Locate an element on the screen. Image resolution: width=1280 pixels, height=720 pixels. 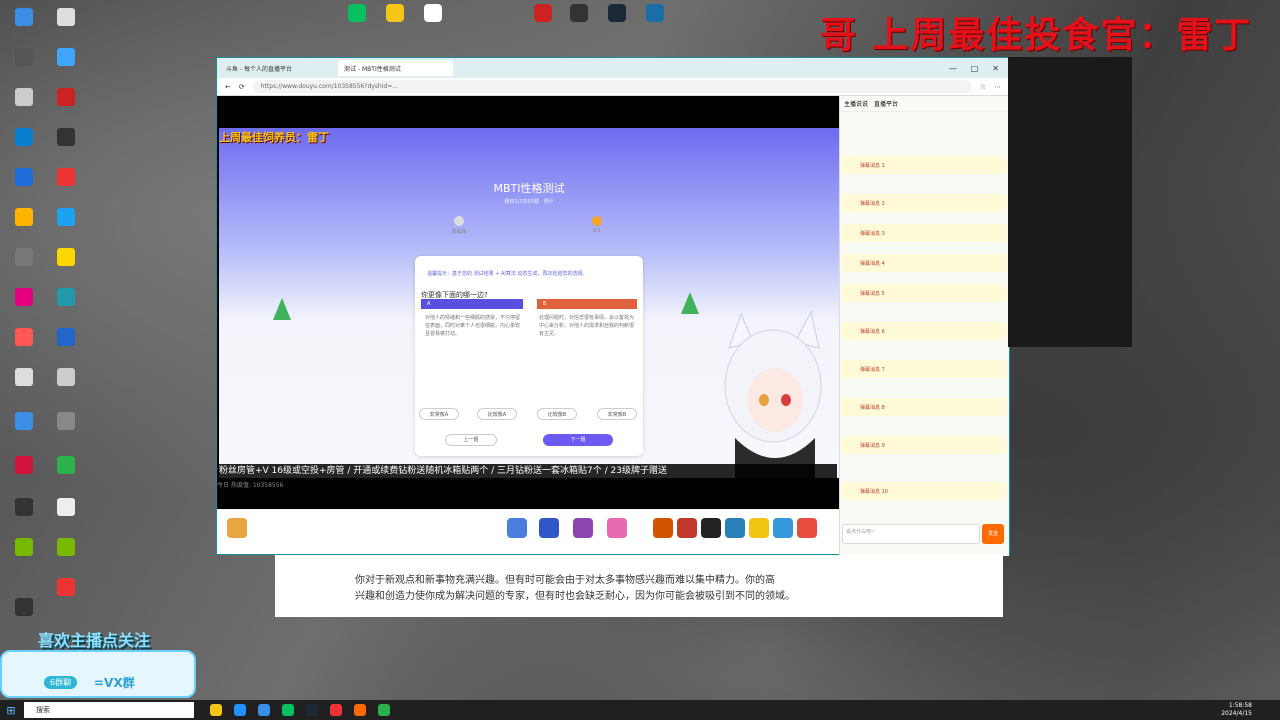
menu-icon: ⋯ is located at coordinates (997, 87).